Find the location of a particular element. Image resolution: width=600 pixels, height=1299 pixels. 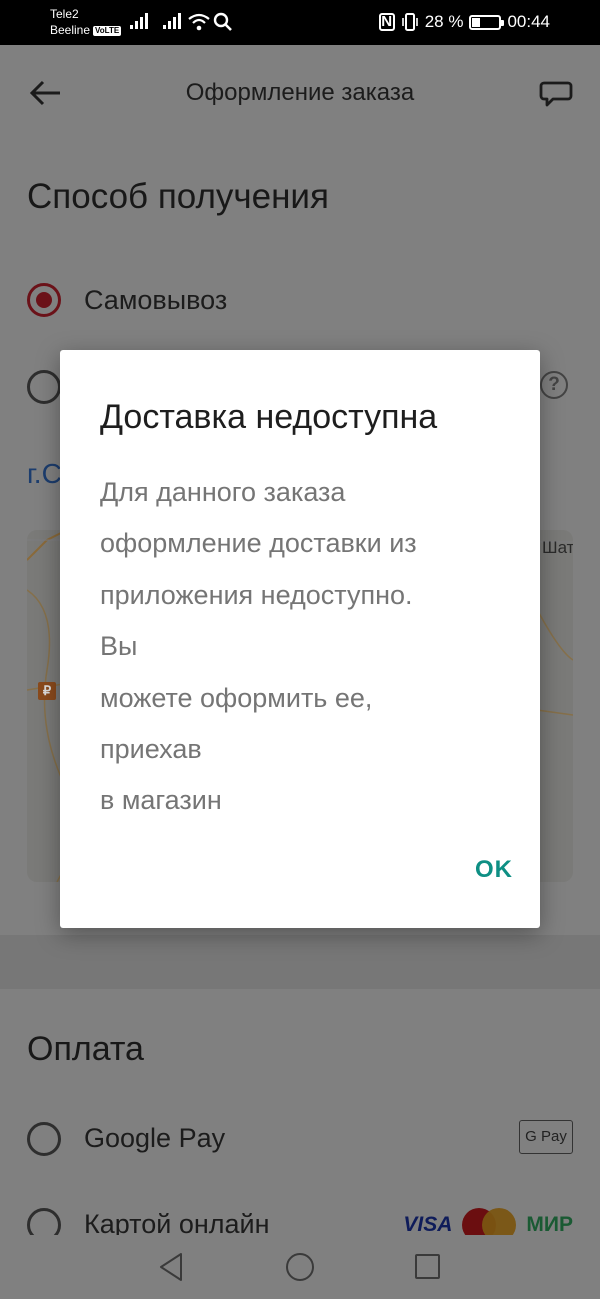

carrier-beeline: Beeline VoLTE is located at coordinates (86, 30).